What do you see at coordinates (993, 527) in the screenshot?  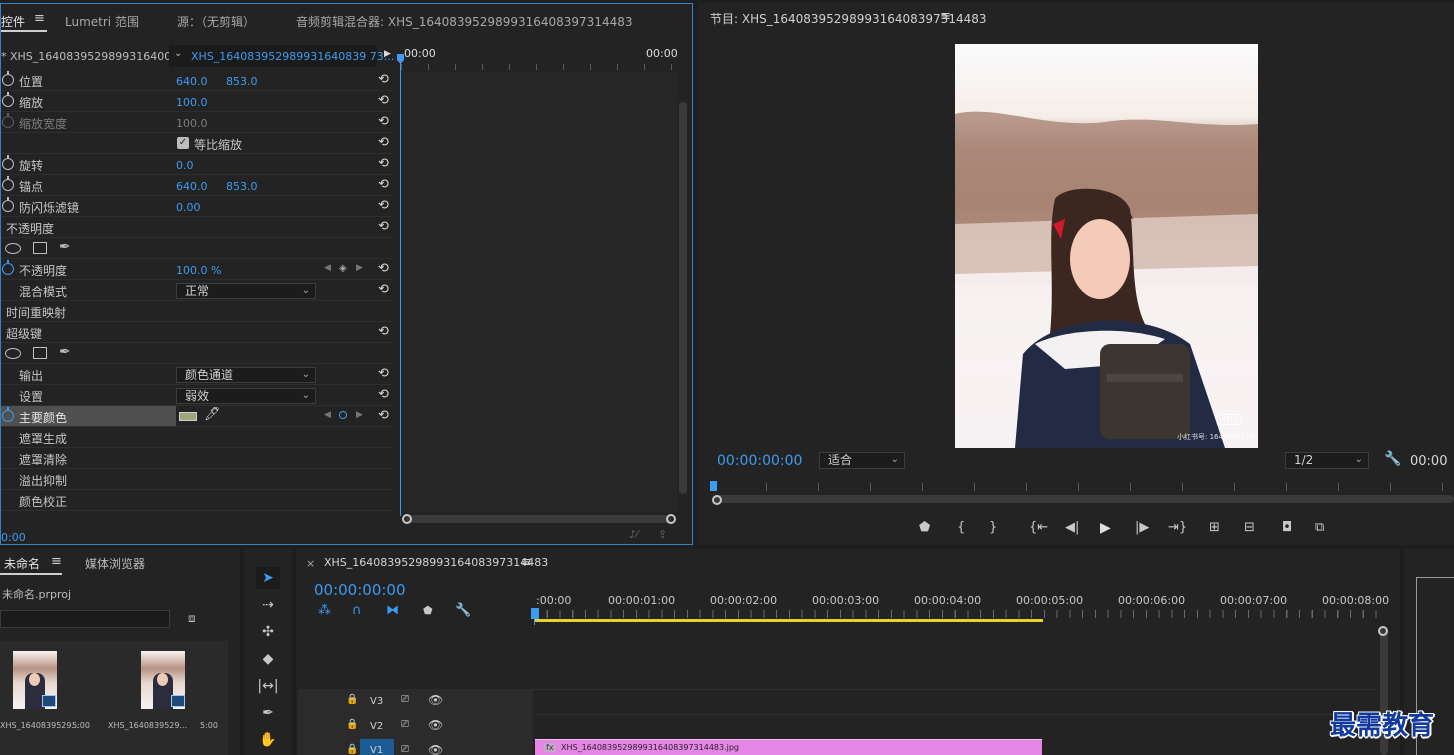 I see `mark-out-icon: }` at bounding box center [993, 527].